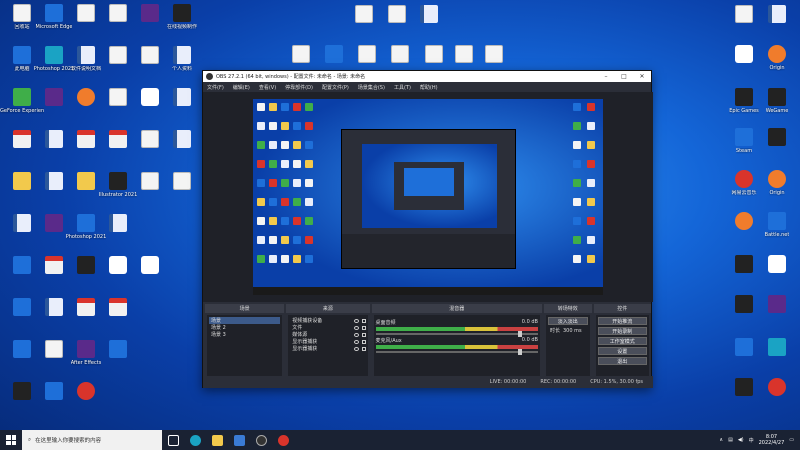 The height and width of the screenshot is (450, 800). I want to click on chevron-up-icon: ∧, so click(721, 440).